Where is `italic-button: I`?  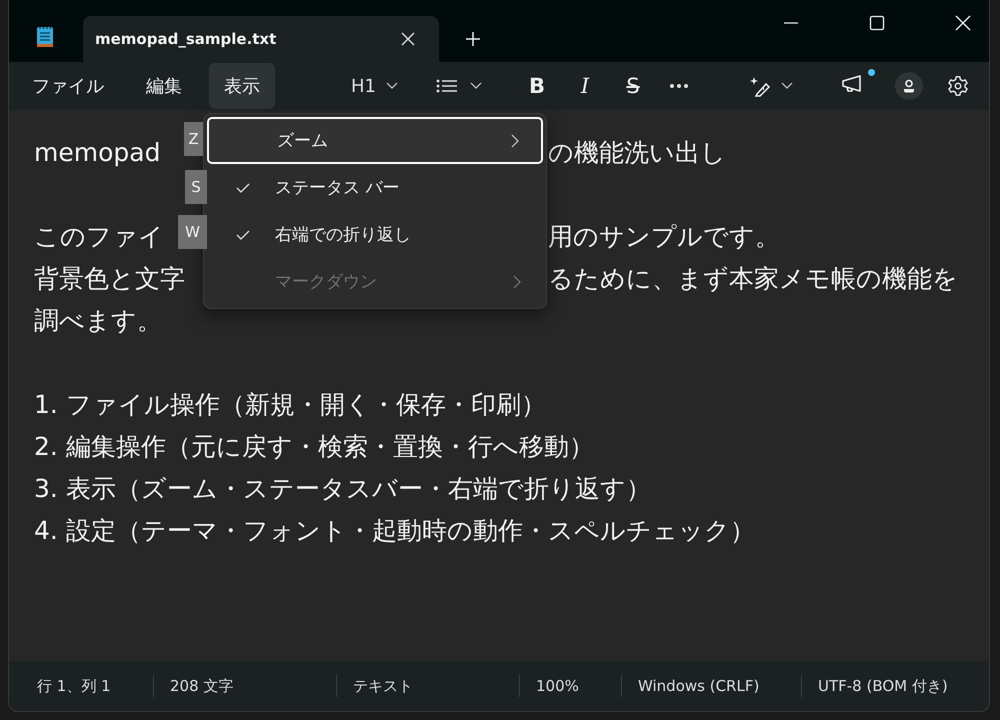
italic-button: I is located at coordinates (585, 86).